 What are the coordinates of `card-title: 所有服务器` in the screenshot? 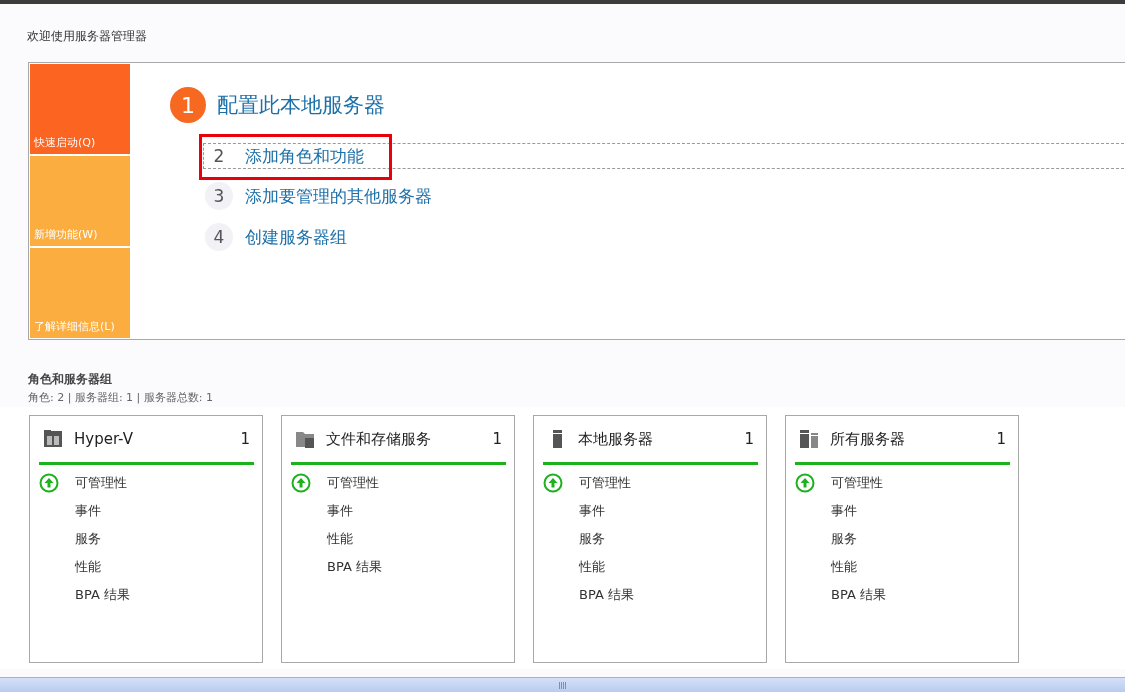 It's located at (913, 439).